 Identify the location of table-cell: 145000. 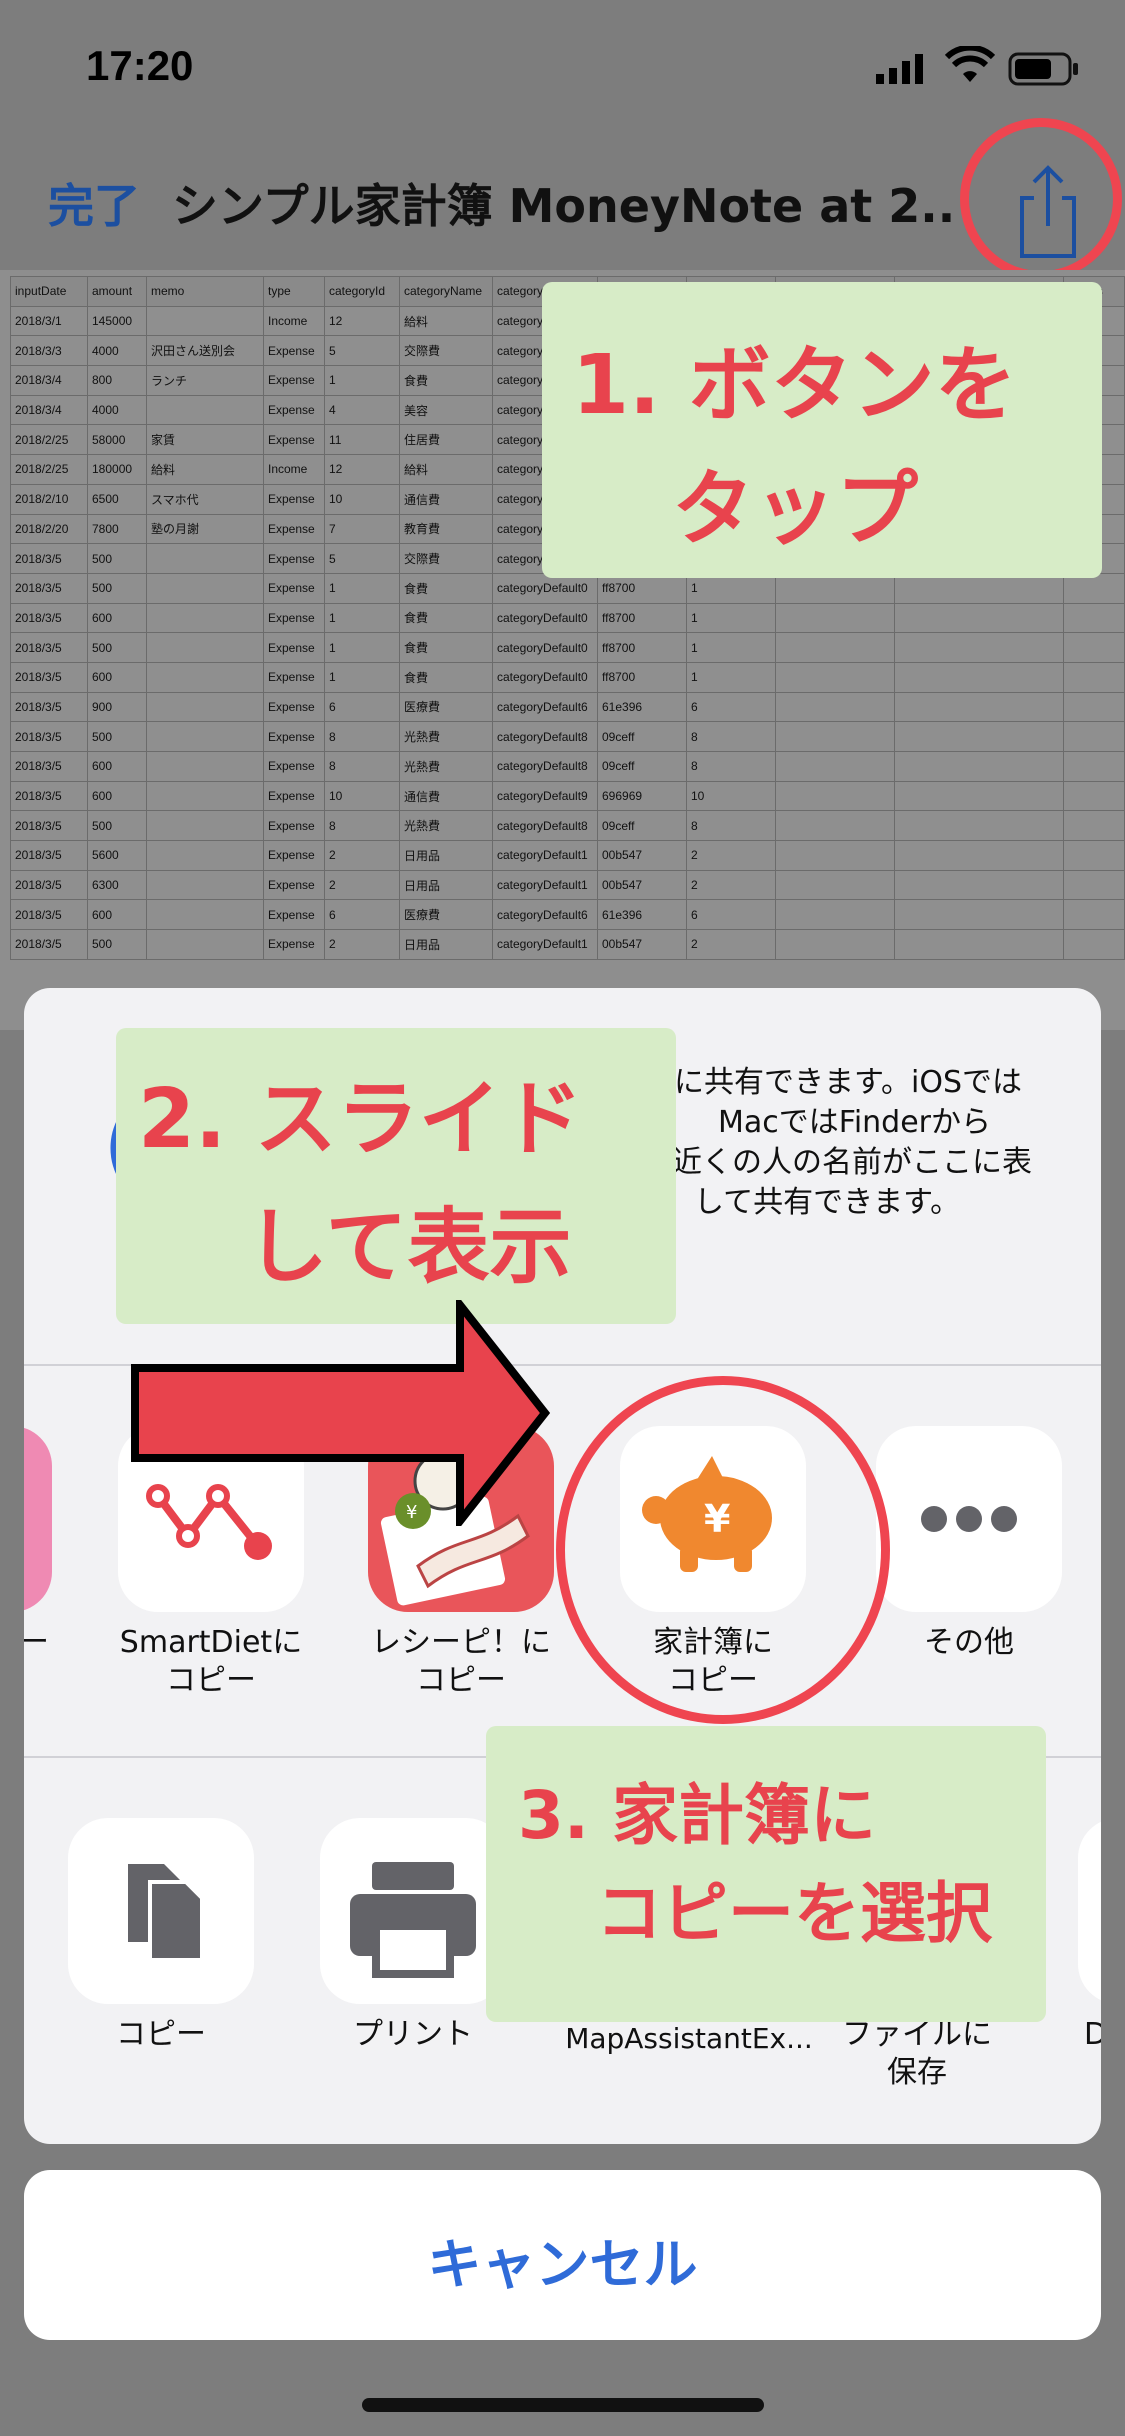
(117, 321).